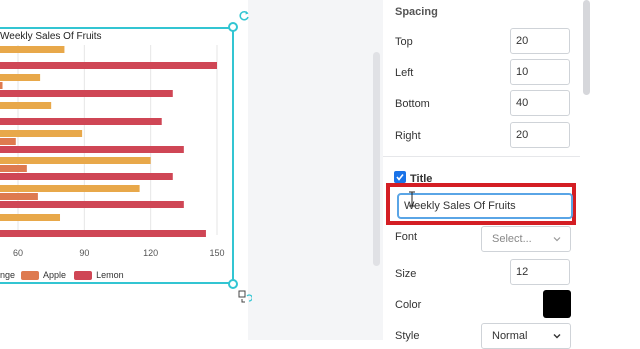 The height and width of the screenshot is (349, 640). I want to click on style-select: Normal, so click(526, 336).